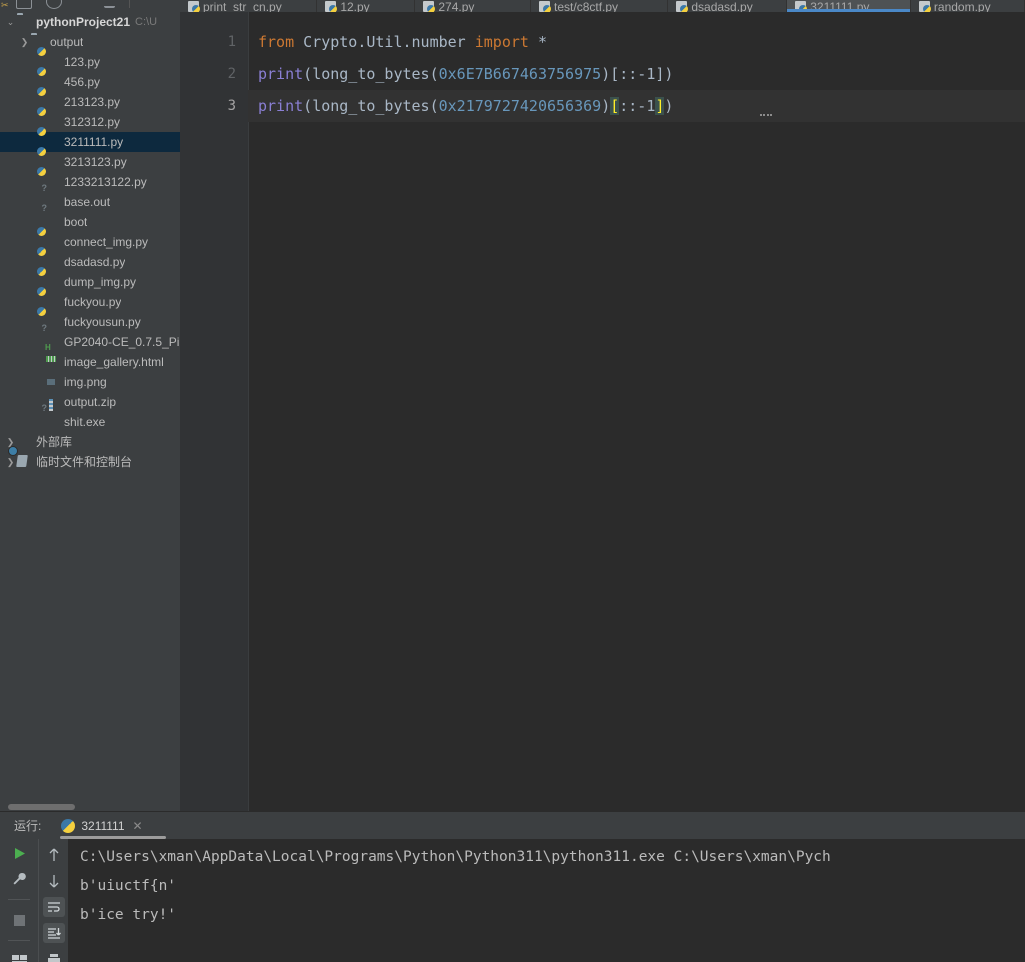 This screenshot has height=962, width=1025. Describe the element at coordinates (90, 182) in the screenshot. I see `tree-row-1233213122-py: ·1233213122.py` at that location.